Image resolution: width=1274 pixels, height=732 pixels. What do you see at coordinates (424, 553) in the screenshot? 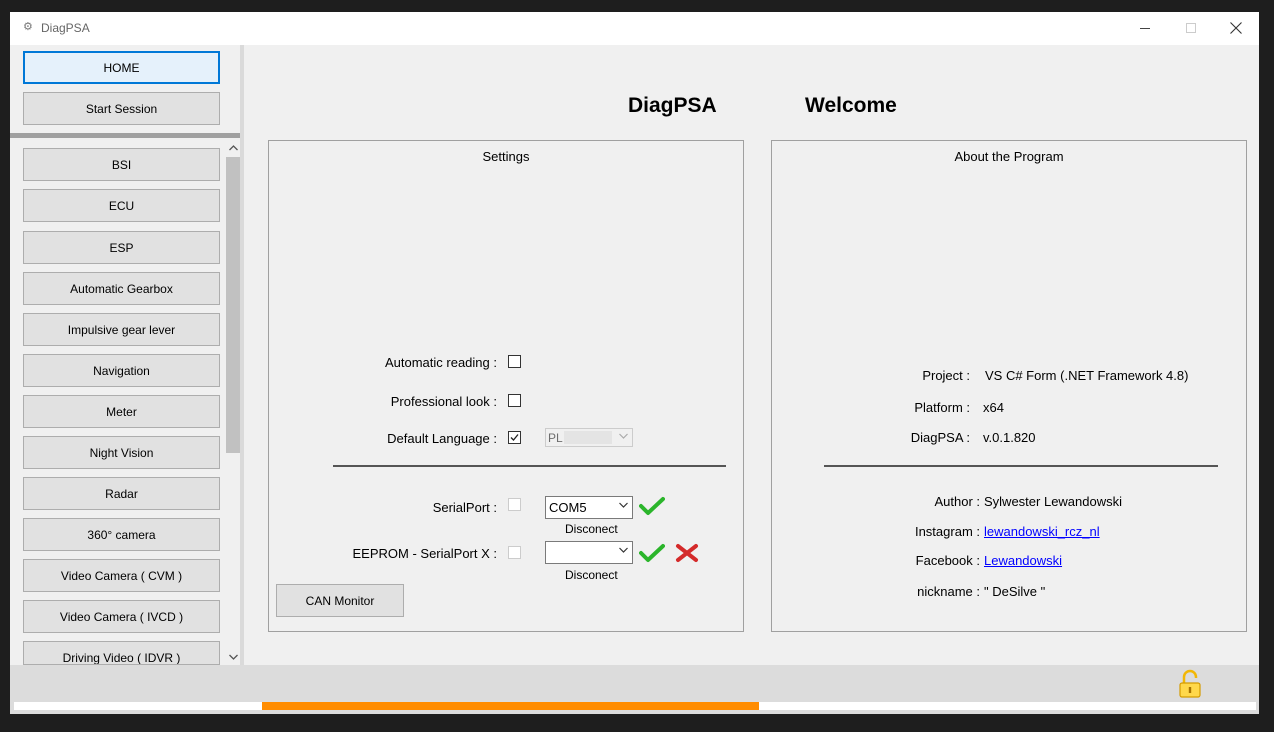
I see `eeprom-serialport-label: EEPROM - SerialPort X :` at bounding box center [424, 553].